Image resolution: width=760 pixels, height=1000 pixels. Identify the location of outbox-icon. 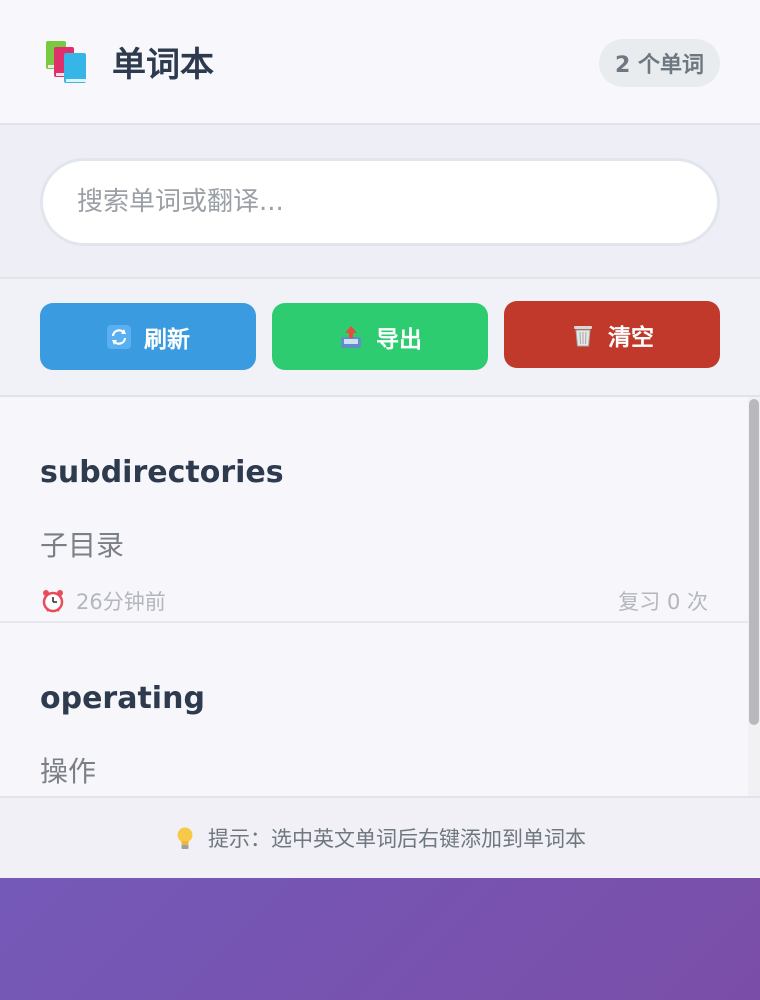
(351, 337).